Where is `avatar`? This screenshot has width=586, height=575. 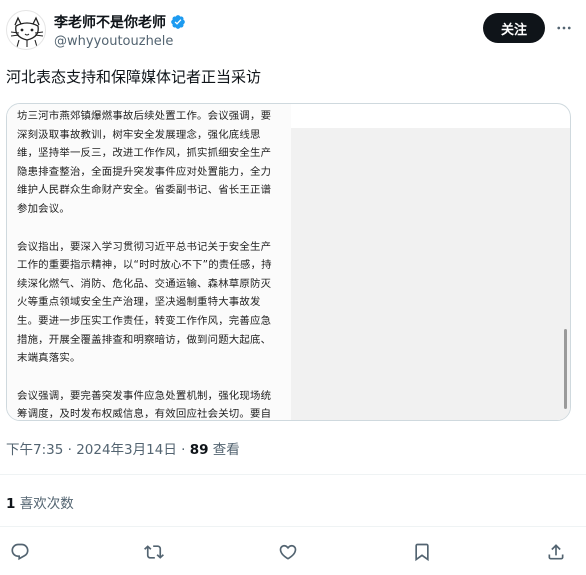
avatar is located at coordinates (26, 30).